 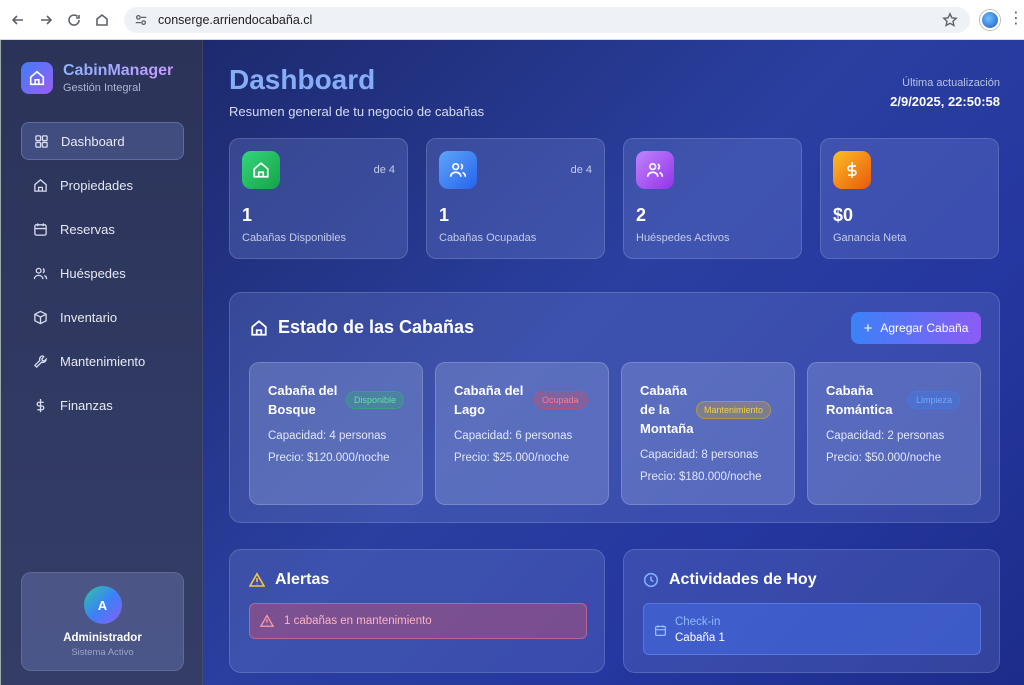 What do you see at coordinates (141, 20) in the screenshot?
I see `site-settings-icon` at bounding box center [141, 20].